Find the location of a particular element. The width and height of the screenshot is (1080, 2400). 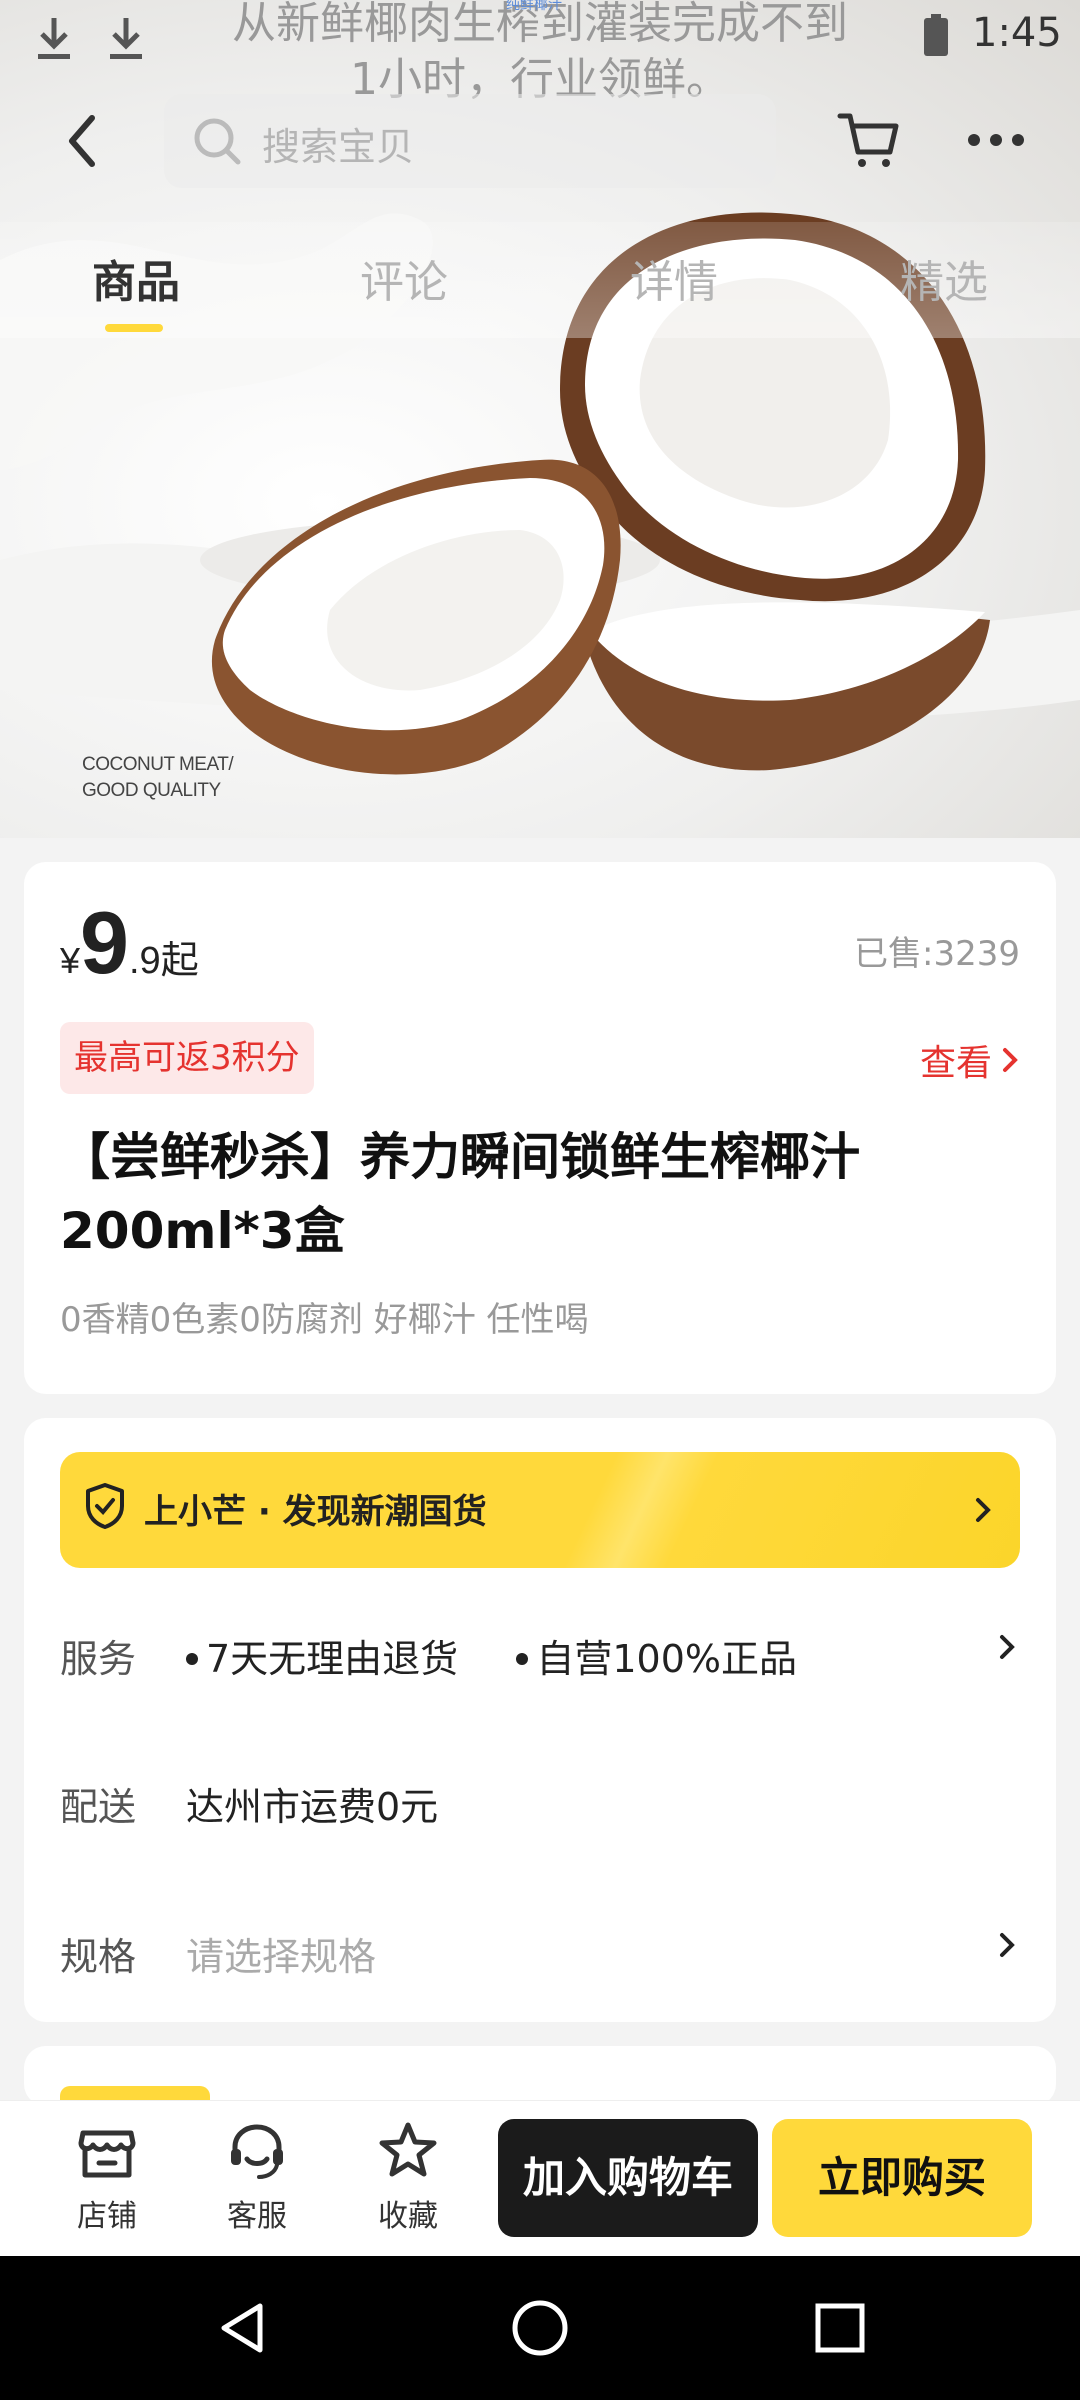

nav-recents-icon is located at coordinates (840, 2328).